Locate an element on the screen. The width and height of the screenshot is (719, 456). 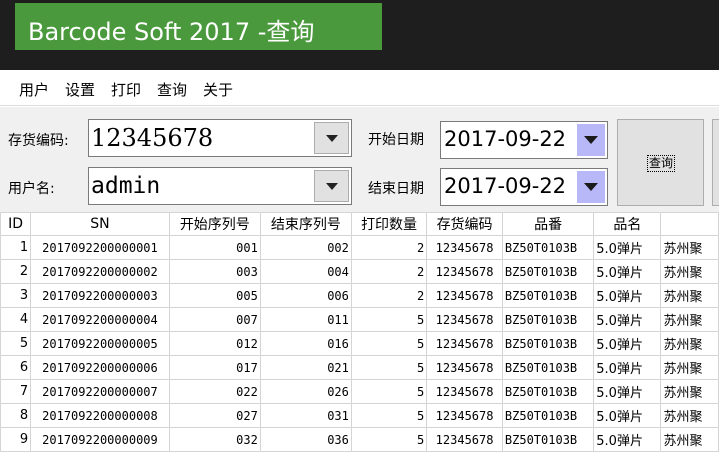
cell-start-serial: 012 is located at coordinates (214, 343).